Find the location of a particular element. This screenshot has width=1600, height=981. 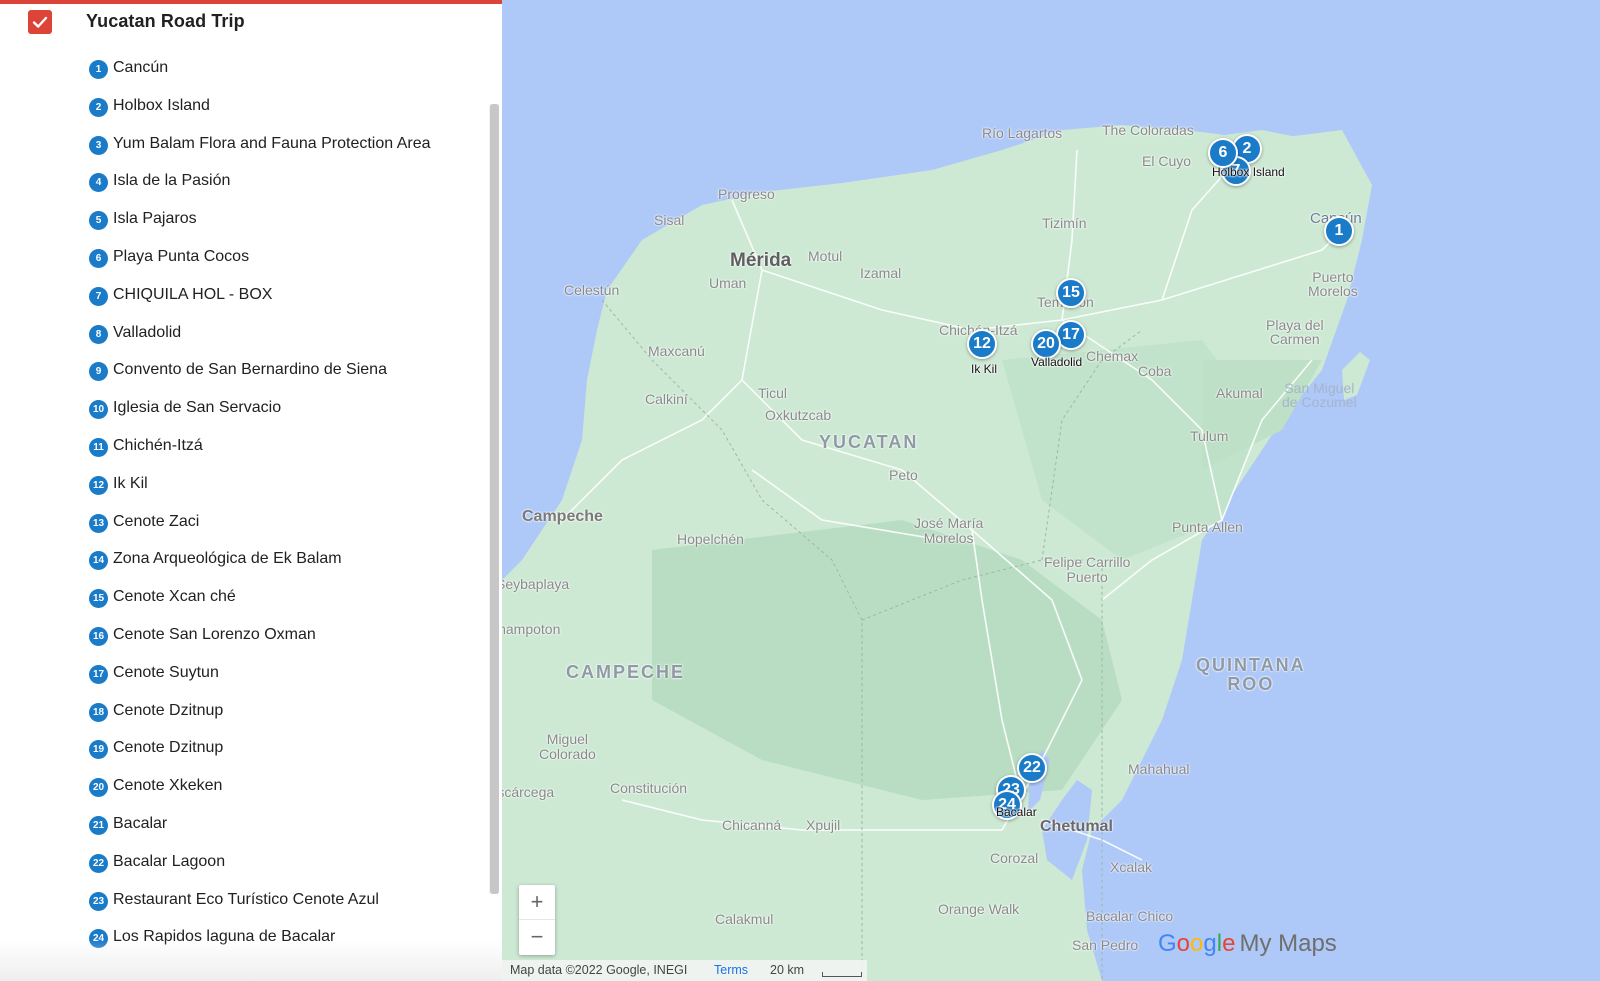

place-list-item: 6 Playa Punta Cocos is located at coordinates (245, 259).